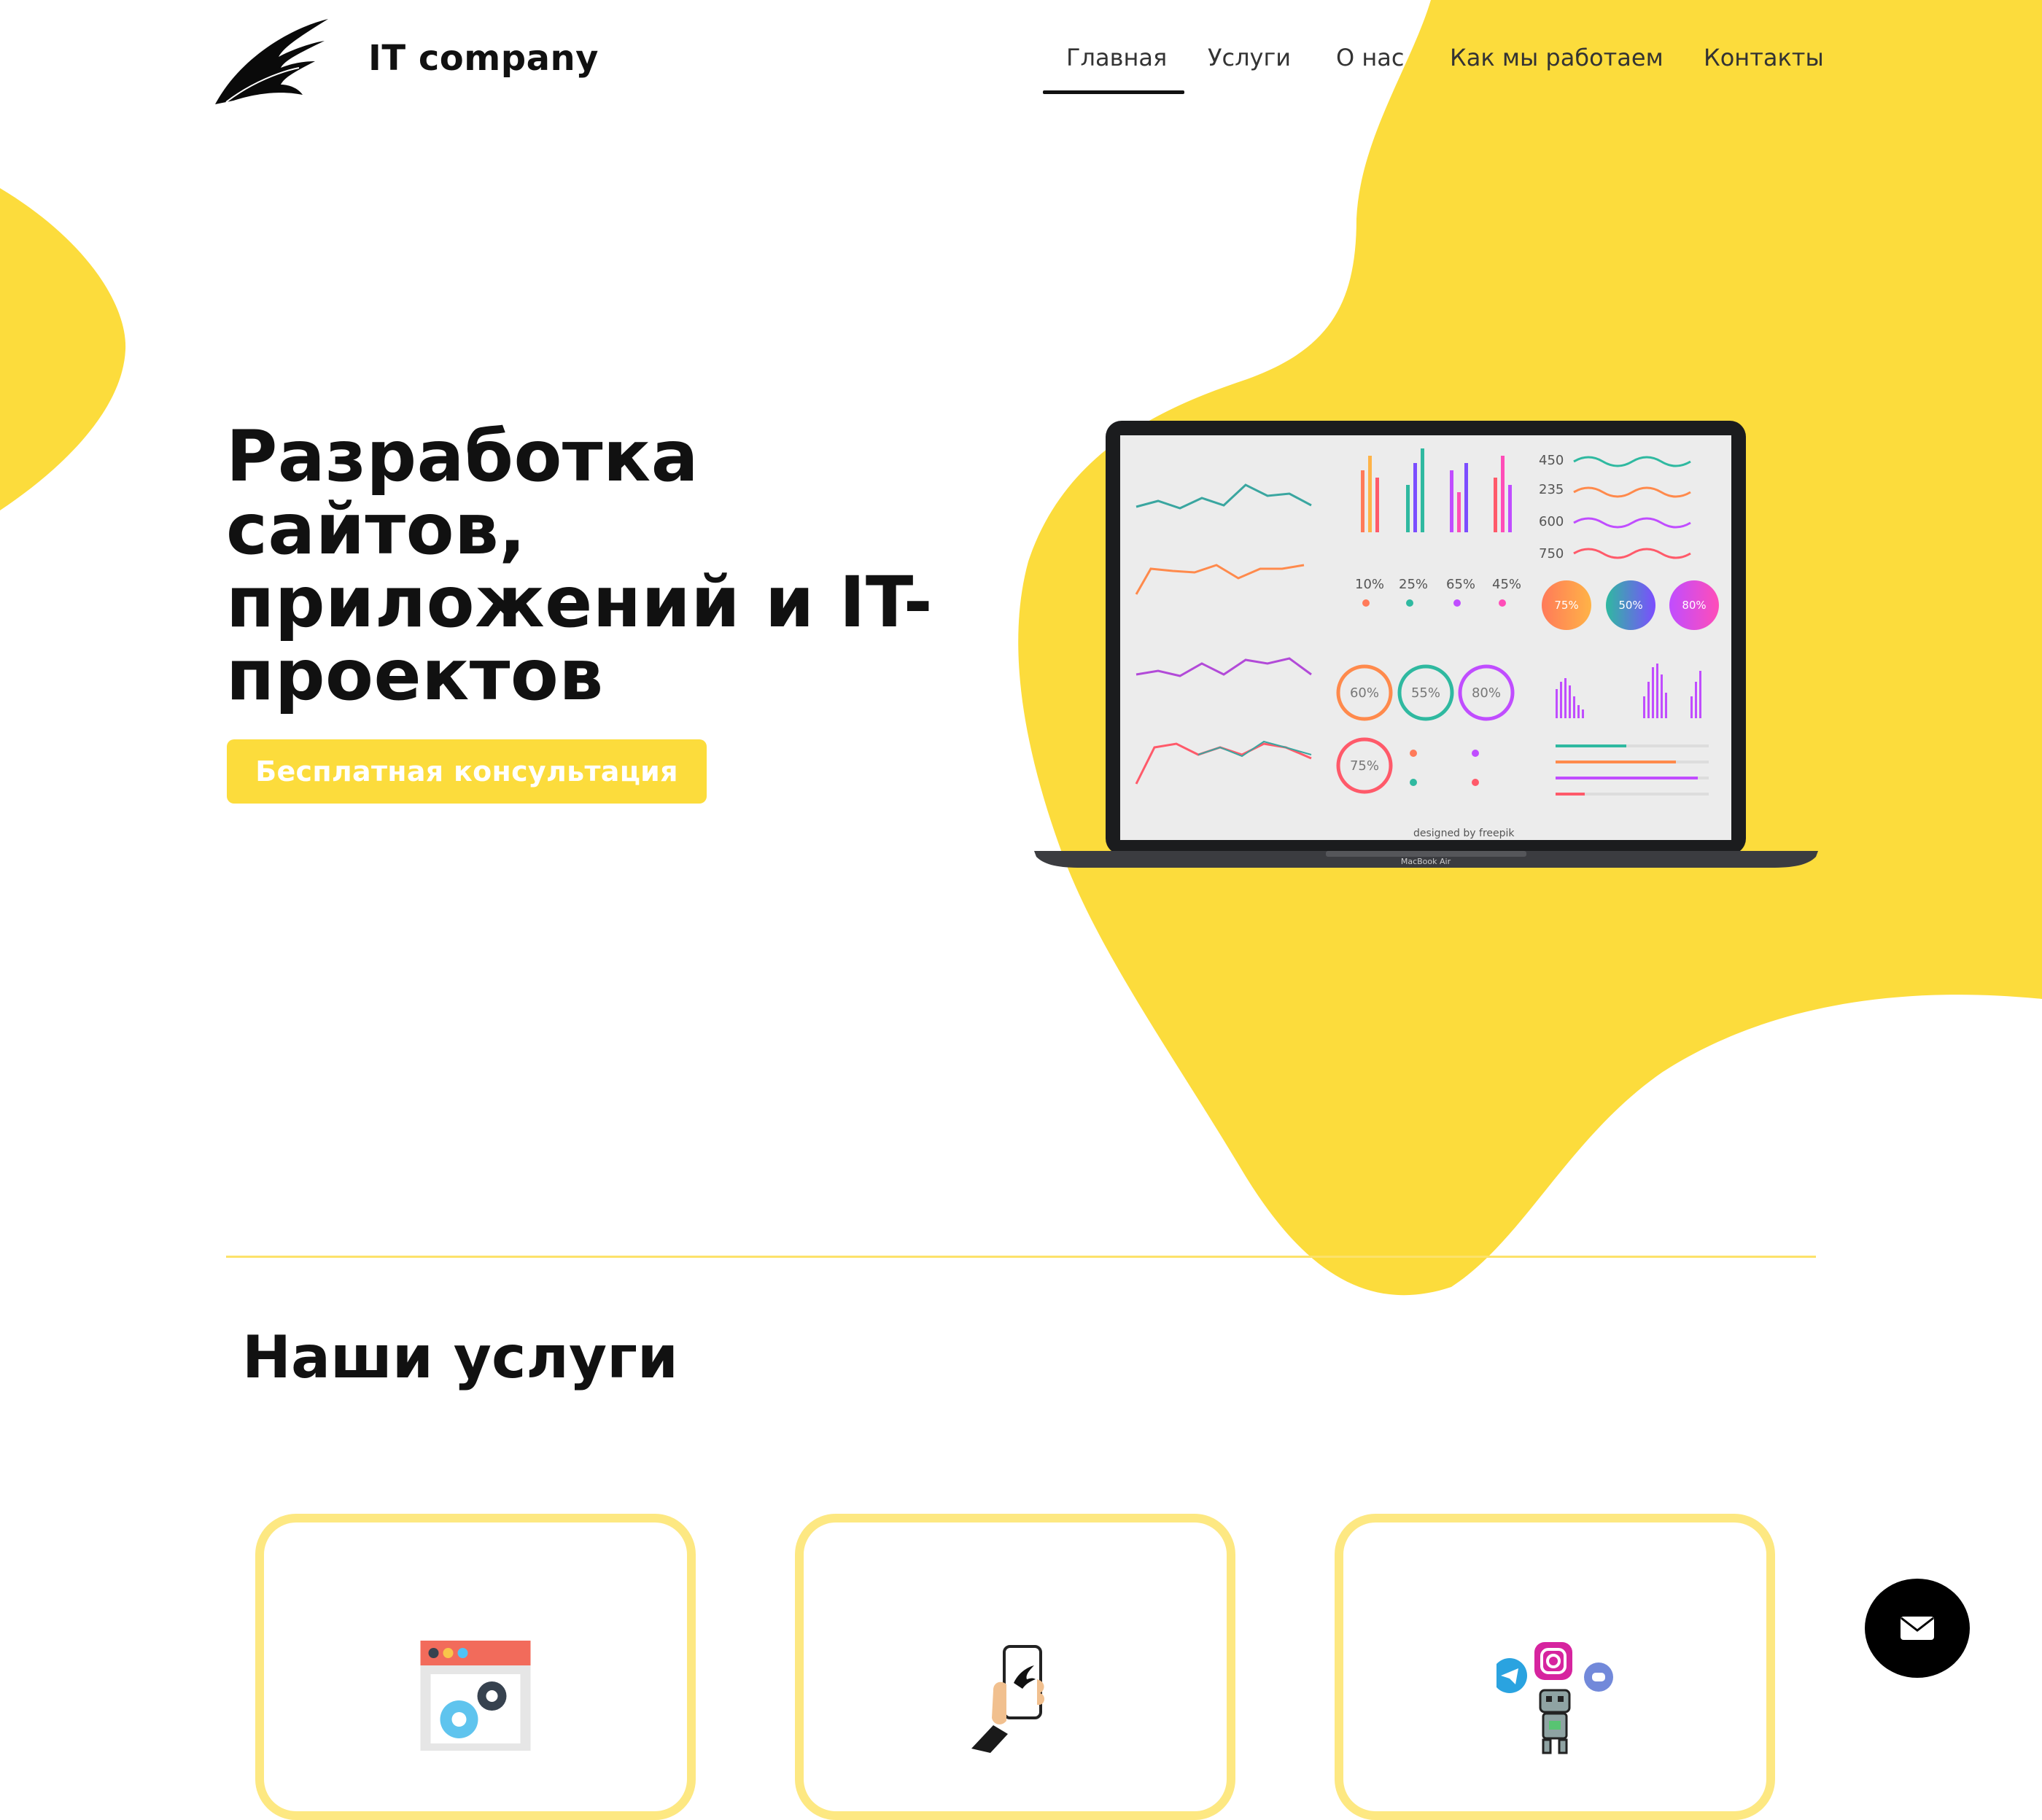 The height and width of the screenshot is (1820, 2042). What do you see at coordinates (1426, 693) in the screenshot?
I see `circle-percent: 55%` at bounding box center [1426, 693].